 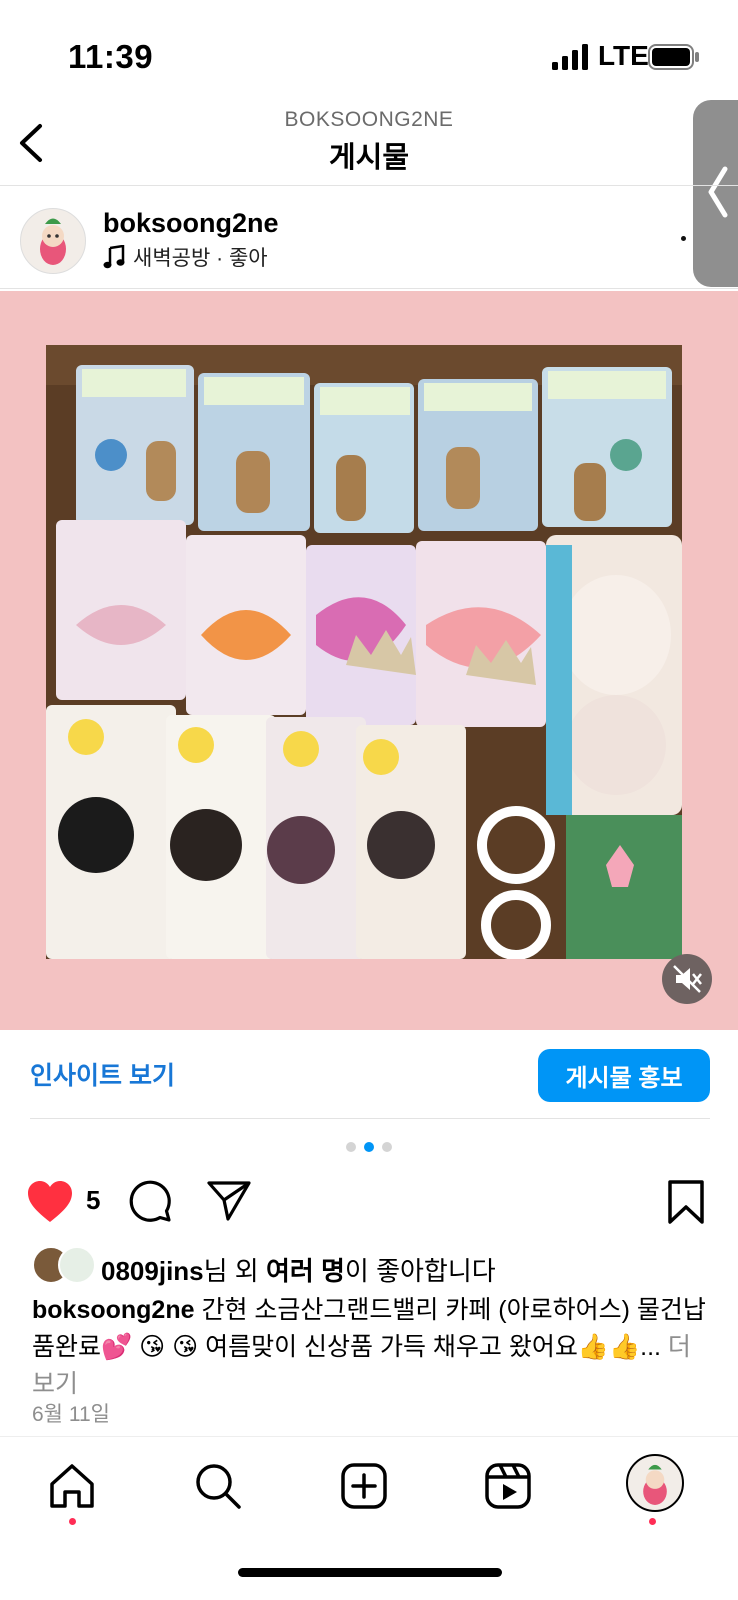 I want to click on caption-author: boksoong2ne, so click(x=113, y=1310).